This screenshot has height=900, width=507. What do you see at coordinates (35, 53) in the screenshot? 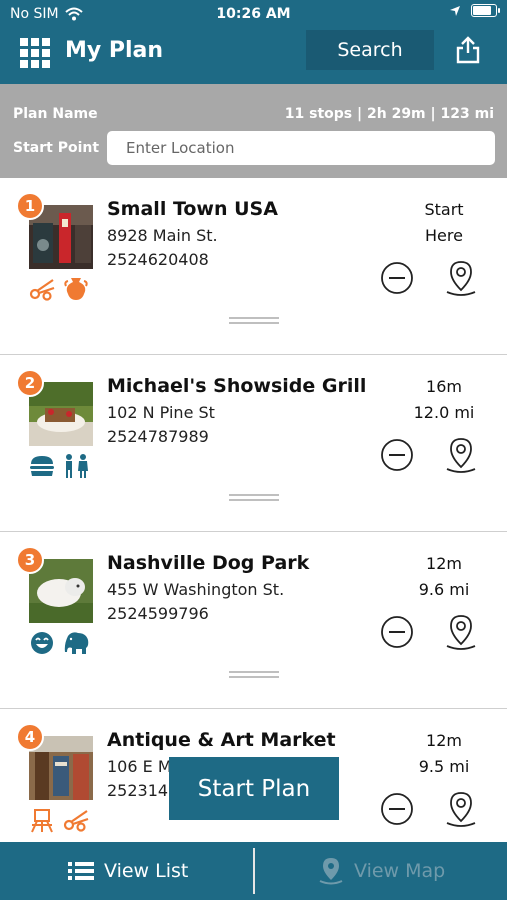
I see `grid-menu-icon` at bounding box center [35, 53].